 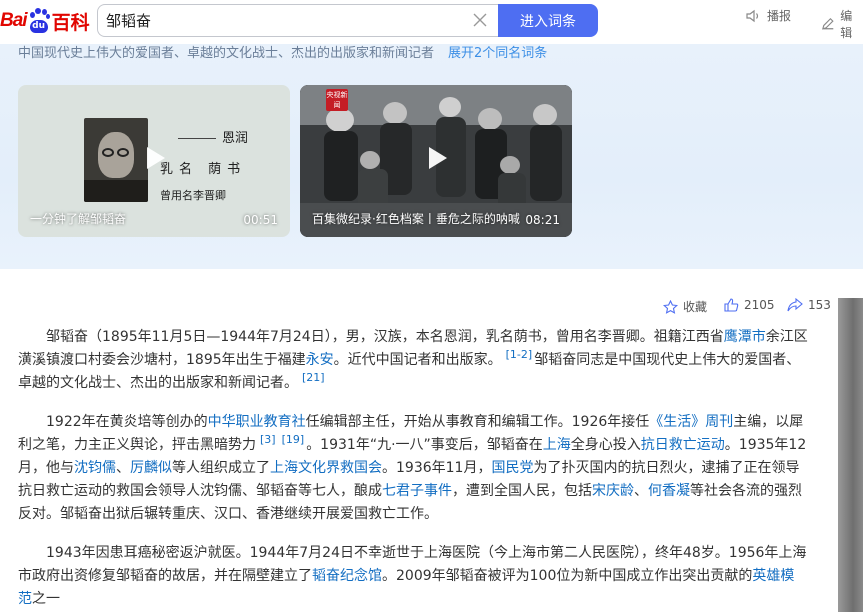 What do you see at coordinates (522, 491) in the screenshot?
I see `text: ，遭到全国人民，包括` at bounding box center [522, 491].